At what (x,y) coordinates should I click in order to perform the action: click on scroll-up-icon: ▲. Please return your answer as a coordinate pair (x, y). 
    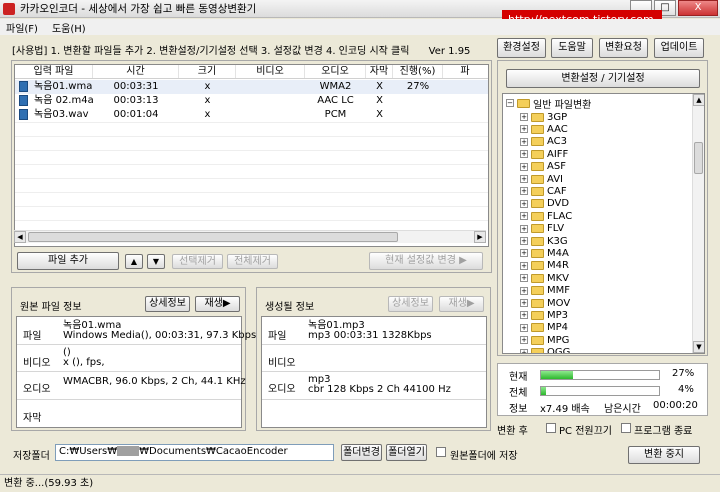
    Looking at the image, I should click on (698, 100).